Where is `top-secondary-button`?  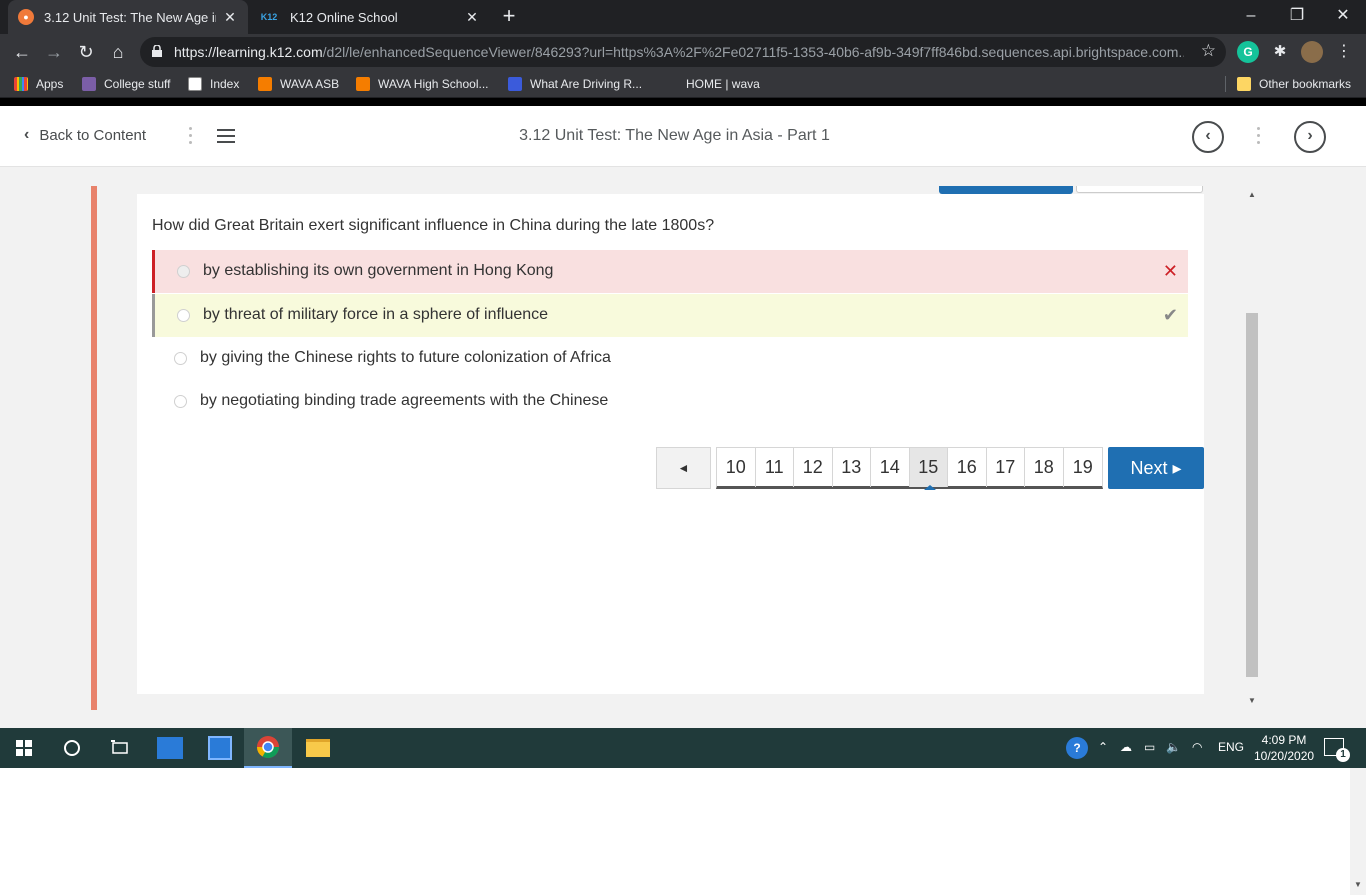 top-secondary-button is located at coordinates (1139, 189).